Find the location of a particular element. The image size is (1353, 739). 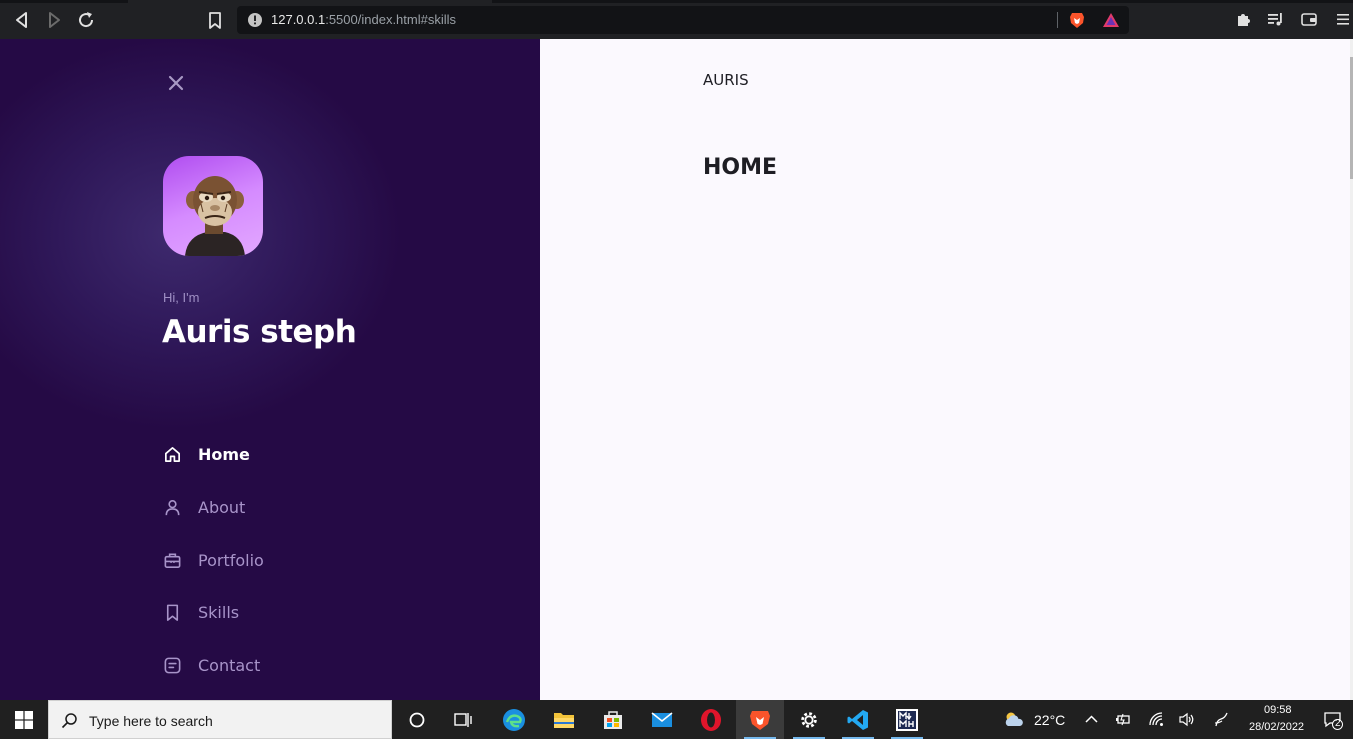

sidebar-item-skills: Skills is located at coordinates (201, 612).